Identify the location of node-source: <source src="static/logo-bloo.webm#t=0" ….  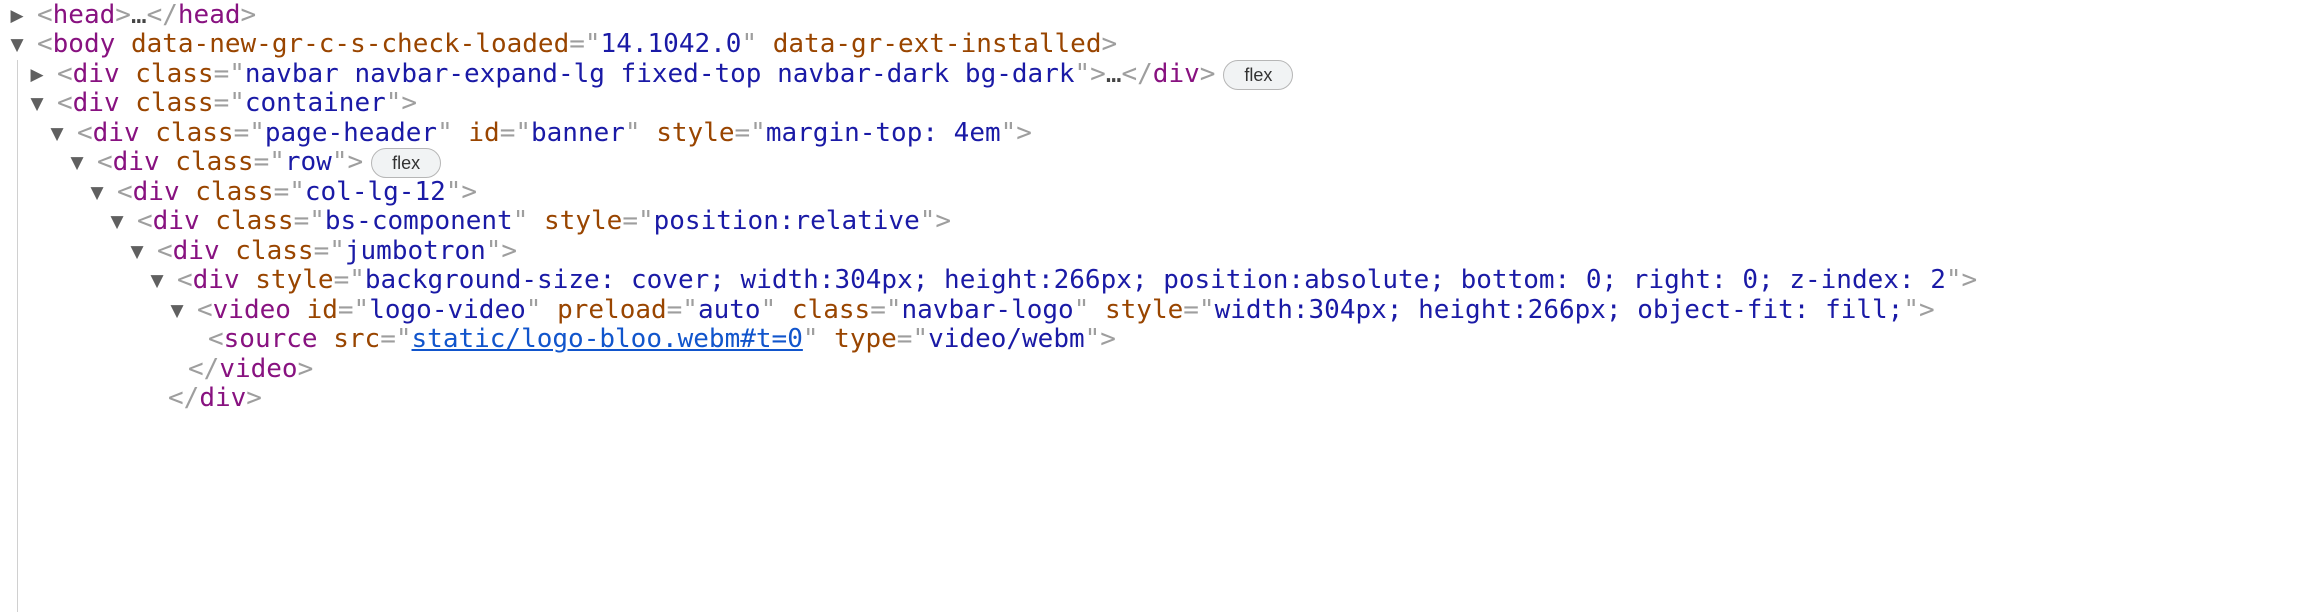
(662, 339).